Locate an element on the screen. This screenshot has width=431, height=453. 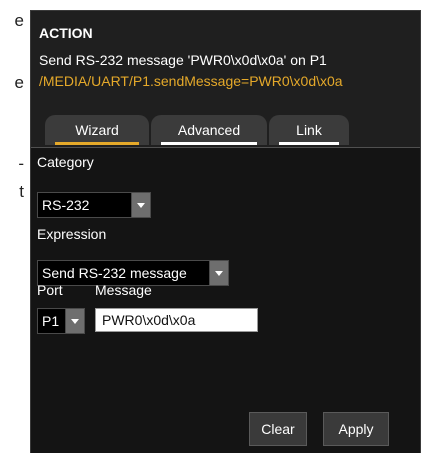
tab-advanced: Advanced is located at coordinates (209, 130).